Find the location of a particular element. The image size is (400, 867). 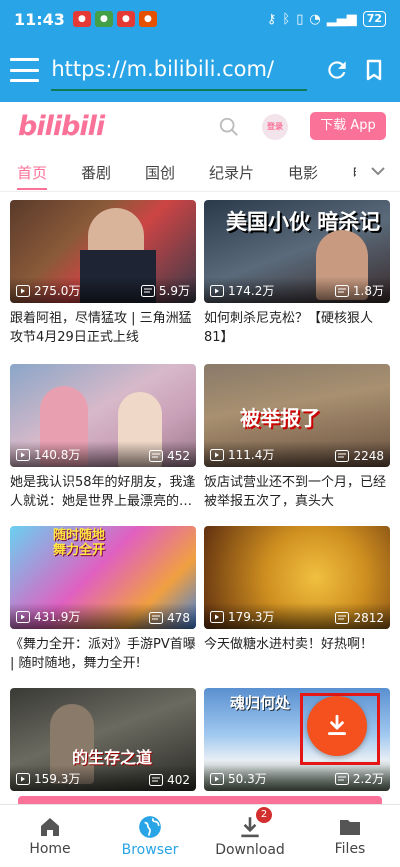

view-count-text: 431.9万 is located at coordinates (57, 617).